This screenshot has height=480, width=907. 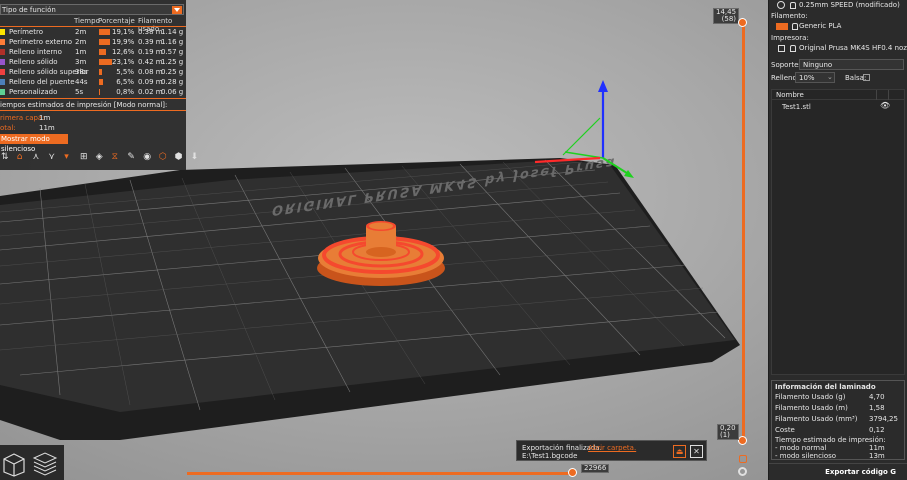 What do you see at coordinates (117, 158) in the screenshot?
I see `pause-icon: ⧖` at bounding box center [117, 158].